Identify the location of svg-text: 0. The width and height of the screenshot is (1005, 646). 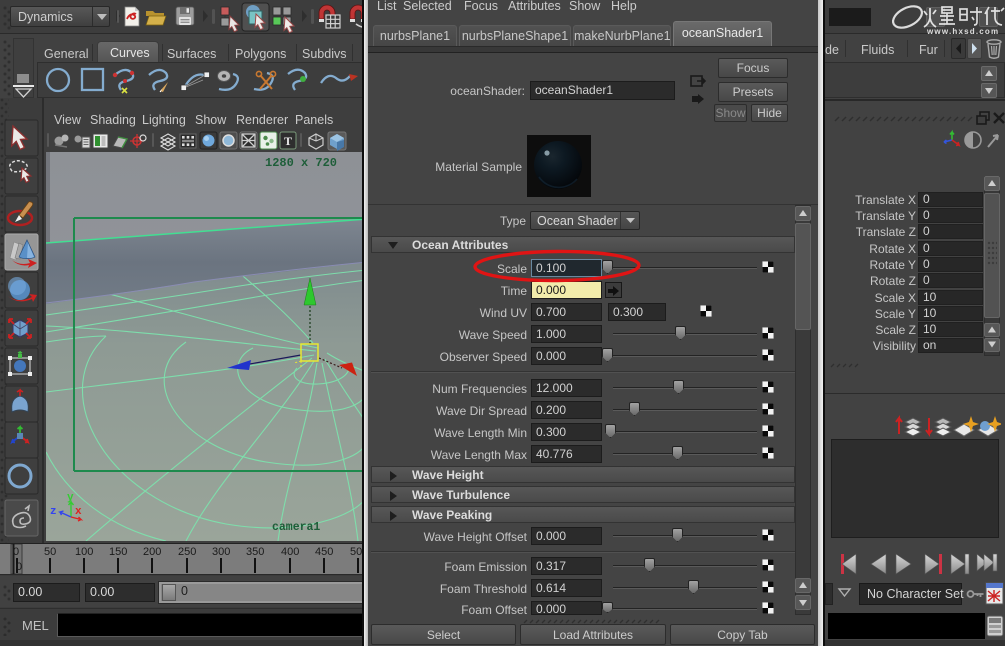
(19, 567).